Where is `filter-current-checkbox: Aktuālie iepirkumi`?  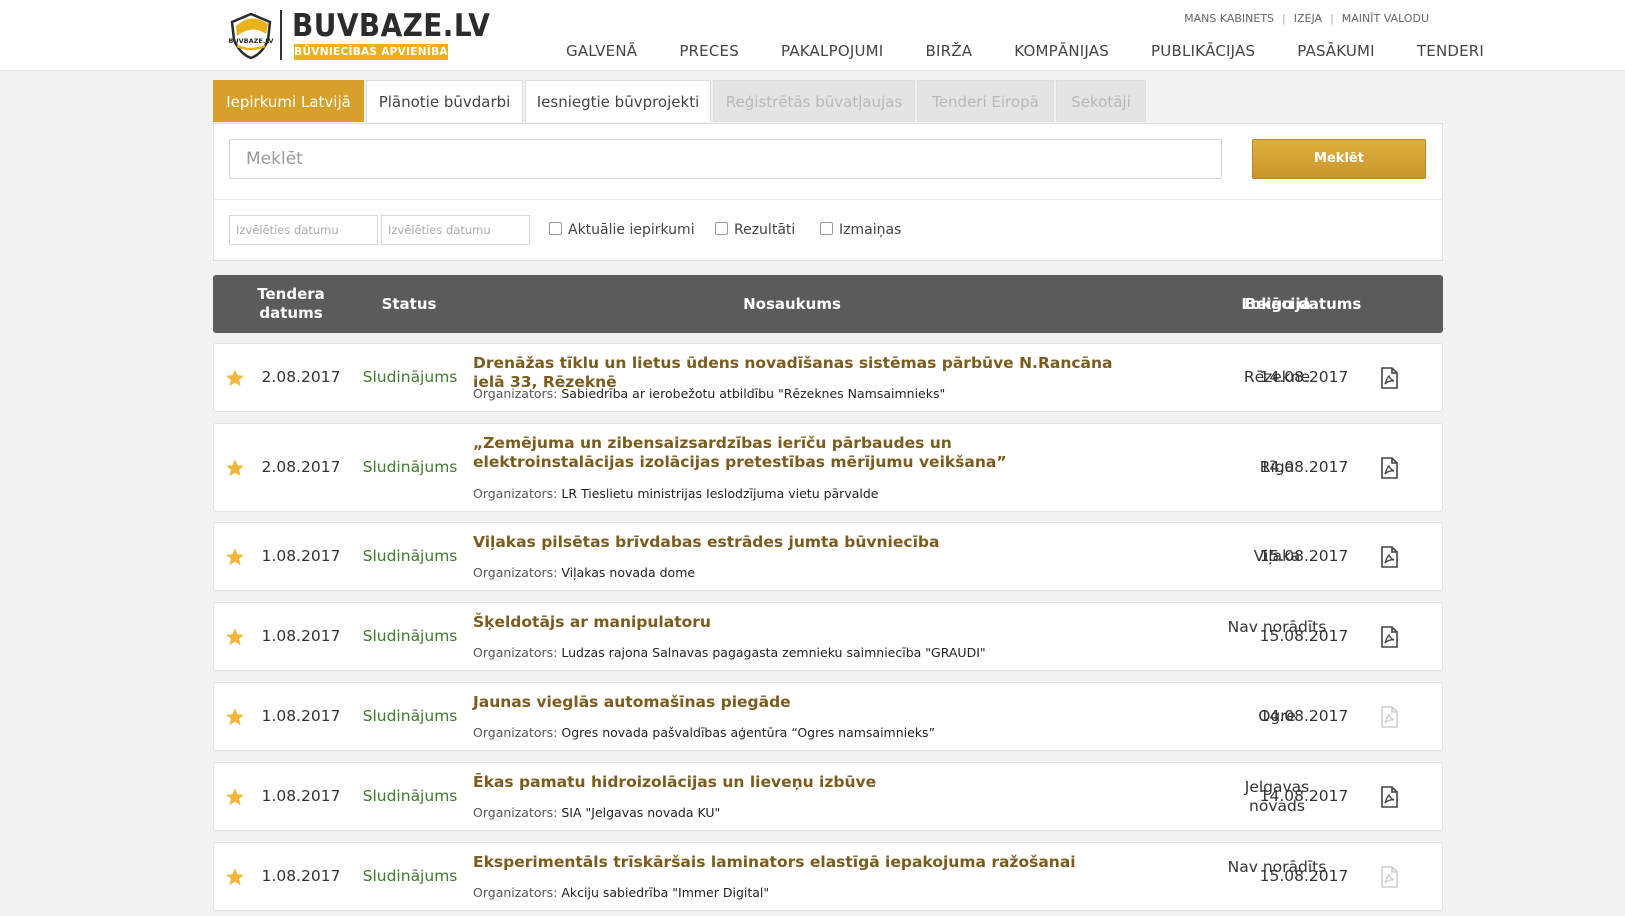
filter-current-checkbox: Aktuālie iepirkumi is located at coordinates (622, 230).